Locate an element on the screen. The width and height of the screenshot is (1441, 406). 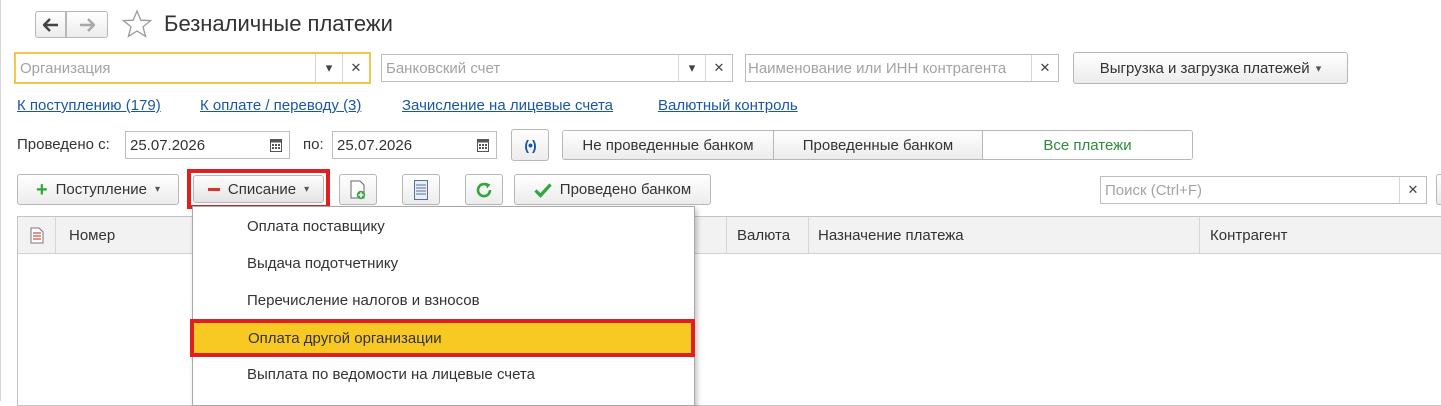
organization-dropdown-button: ▾ is located at coordinates (328, 68).